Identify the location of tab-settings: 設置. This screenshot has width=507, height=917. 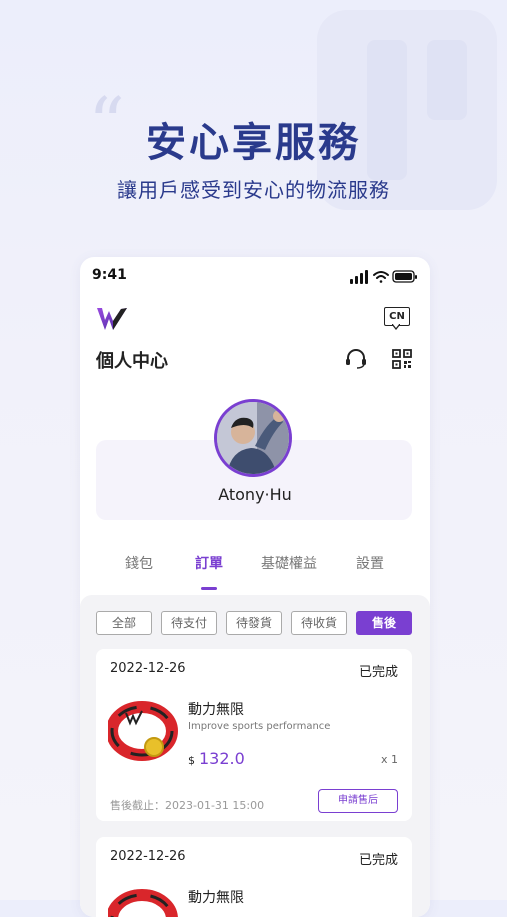
(370, 563).